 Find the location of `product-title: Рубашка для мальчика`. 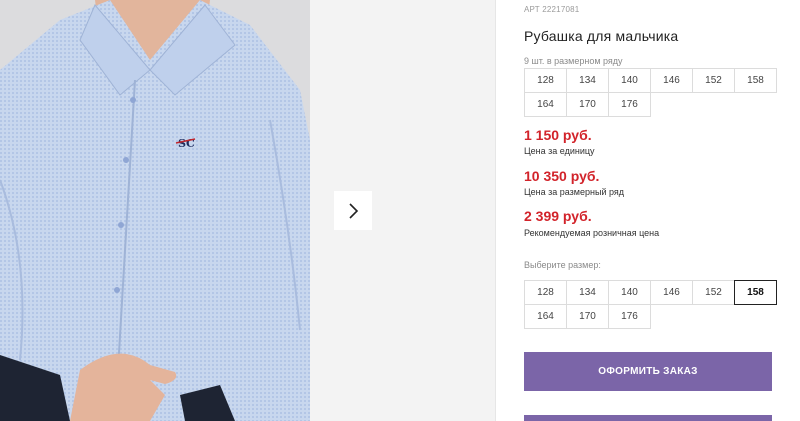

product-title: Рубашка для мальчика is located at coordinates (601, 36).